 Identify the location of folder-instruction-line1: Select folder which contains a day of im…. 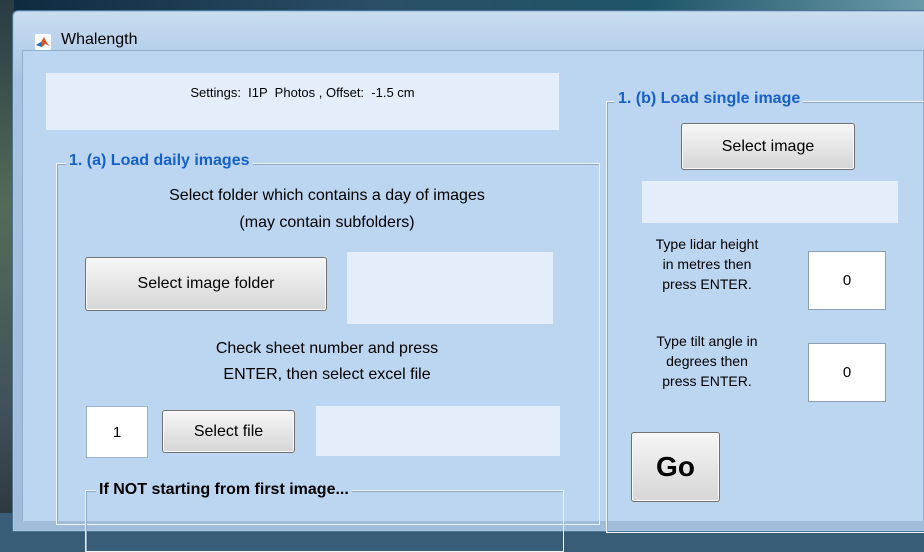
(327, 195).